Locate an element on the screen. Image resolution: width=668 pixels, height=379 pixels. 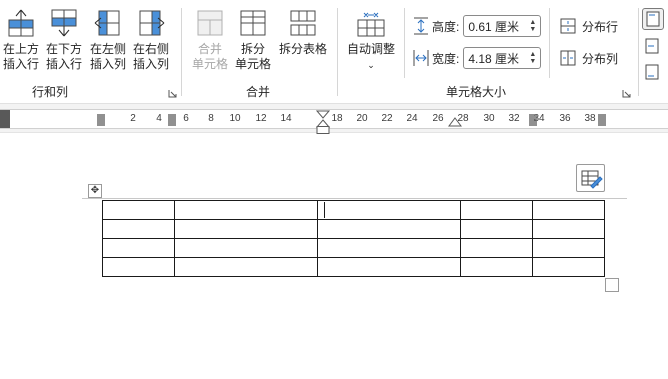
ruler-tick-label: 36 is located at coordinates (565, 118).